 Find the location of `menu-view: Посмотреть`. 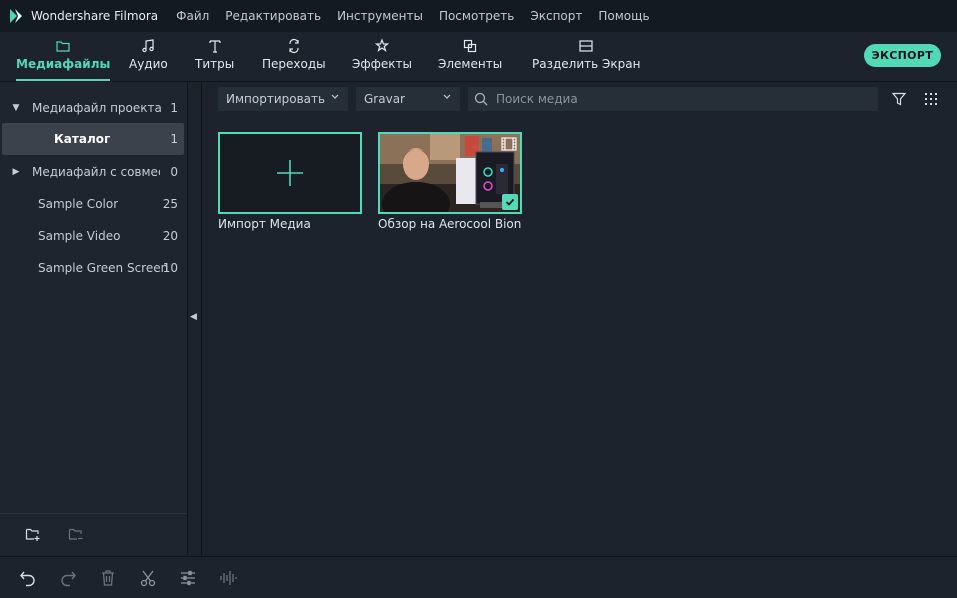

menu-view: Посмотреть is located at coordinates (476, 16).